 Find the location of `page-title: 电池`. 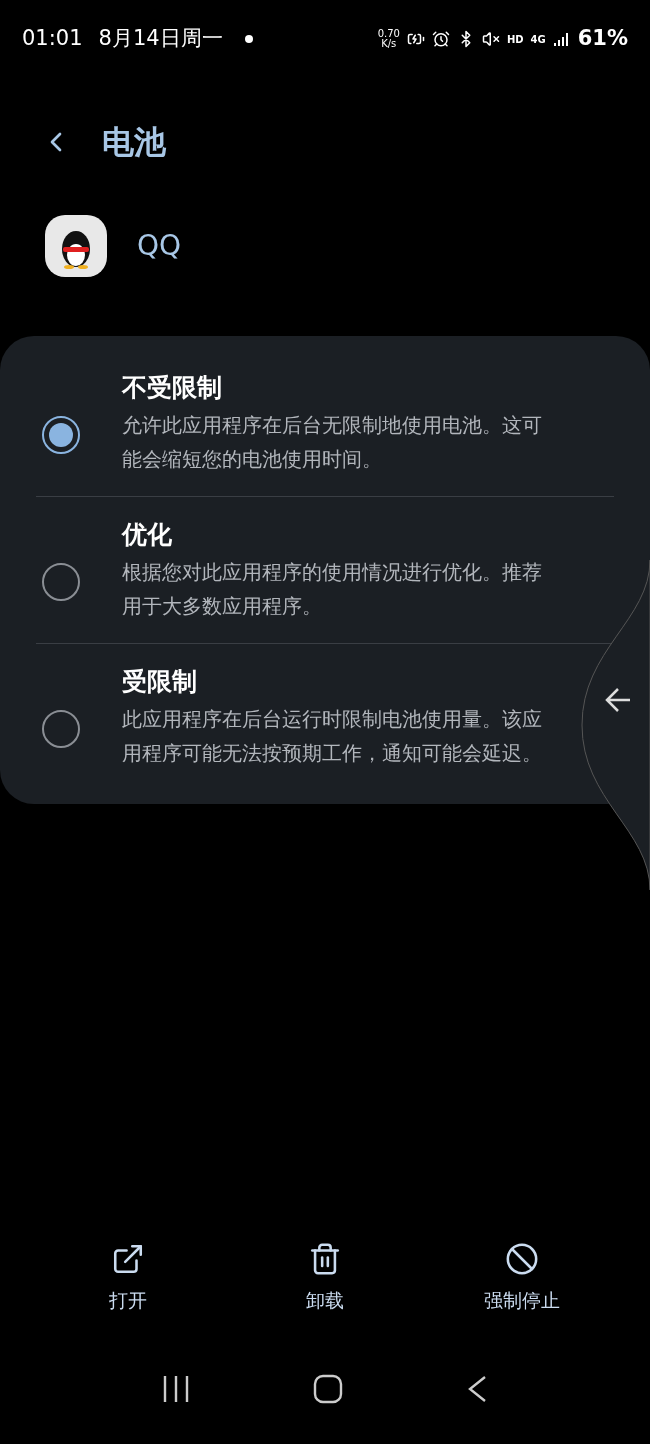

page-title: 电池 is located at coordinates (134, 142).